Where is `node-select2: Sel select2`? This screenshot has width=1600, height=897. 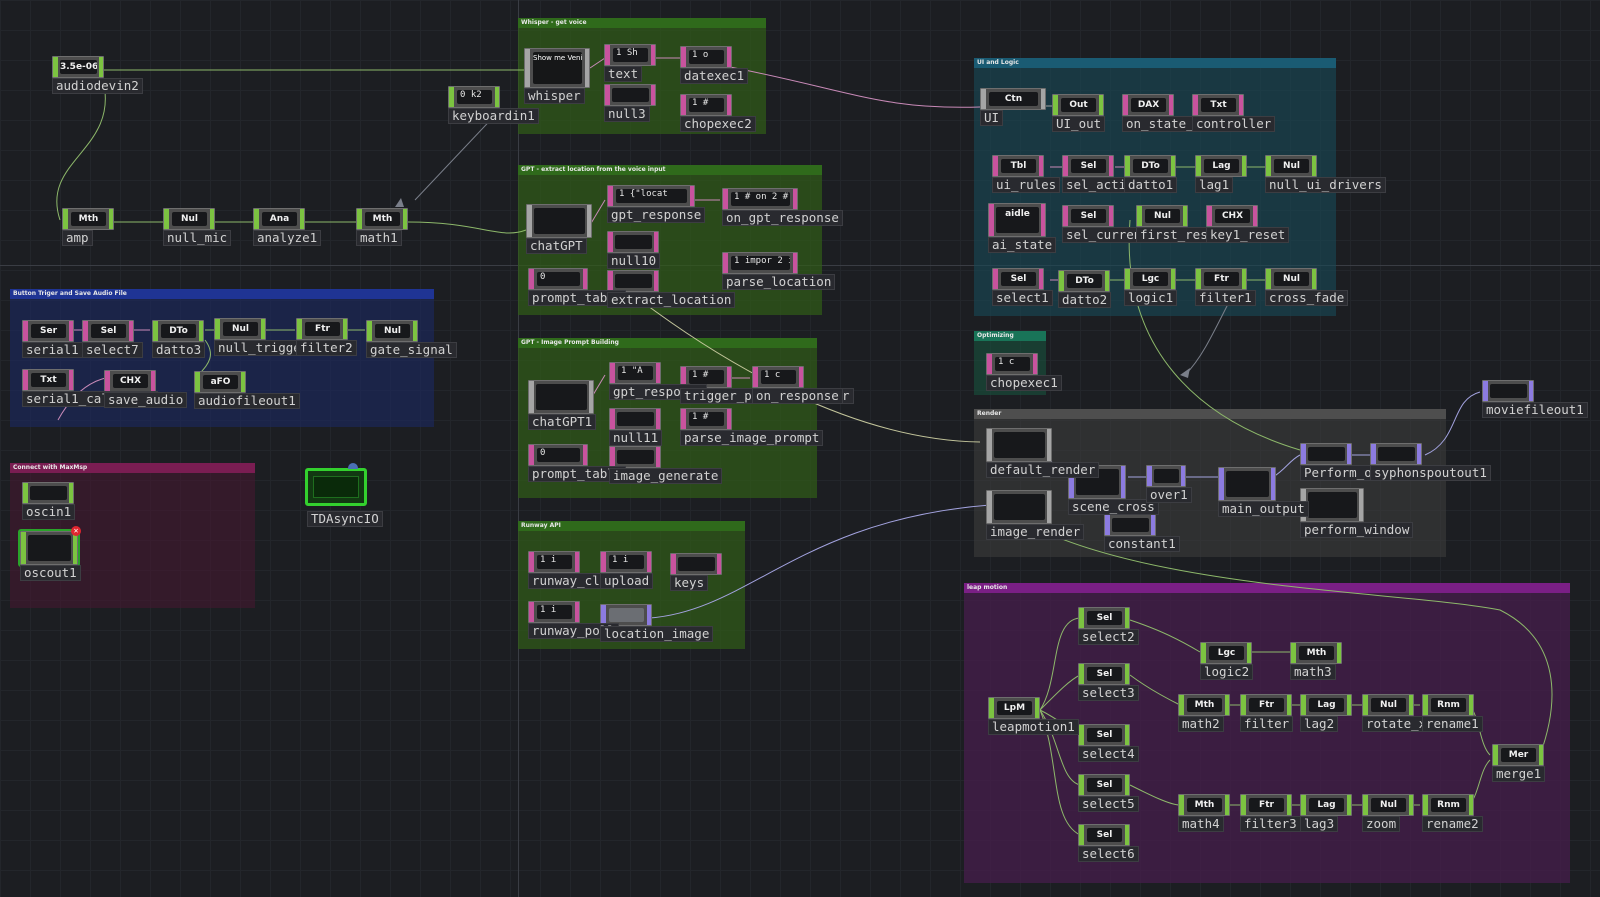
node-select2: Sel select2 is located at coordinates (1108, 626).